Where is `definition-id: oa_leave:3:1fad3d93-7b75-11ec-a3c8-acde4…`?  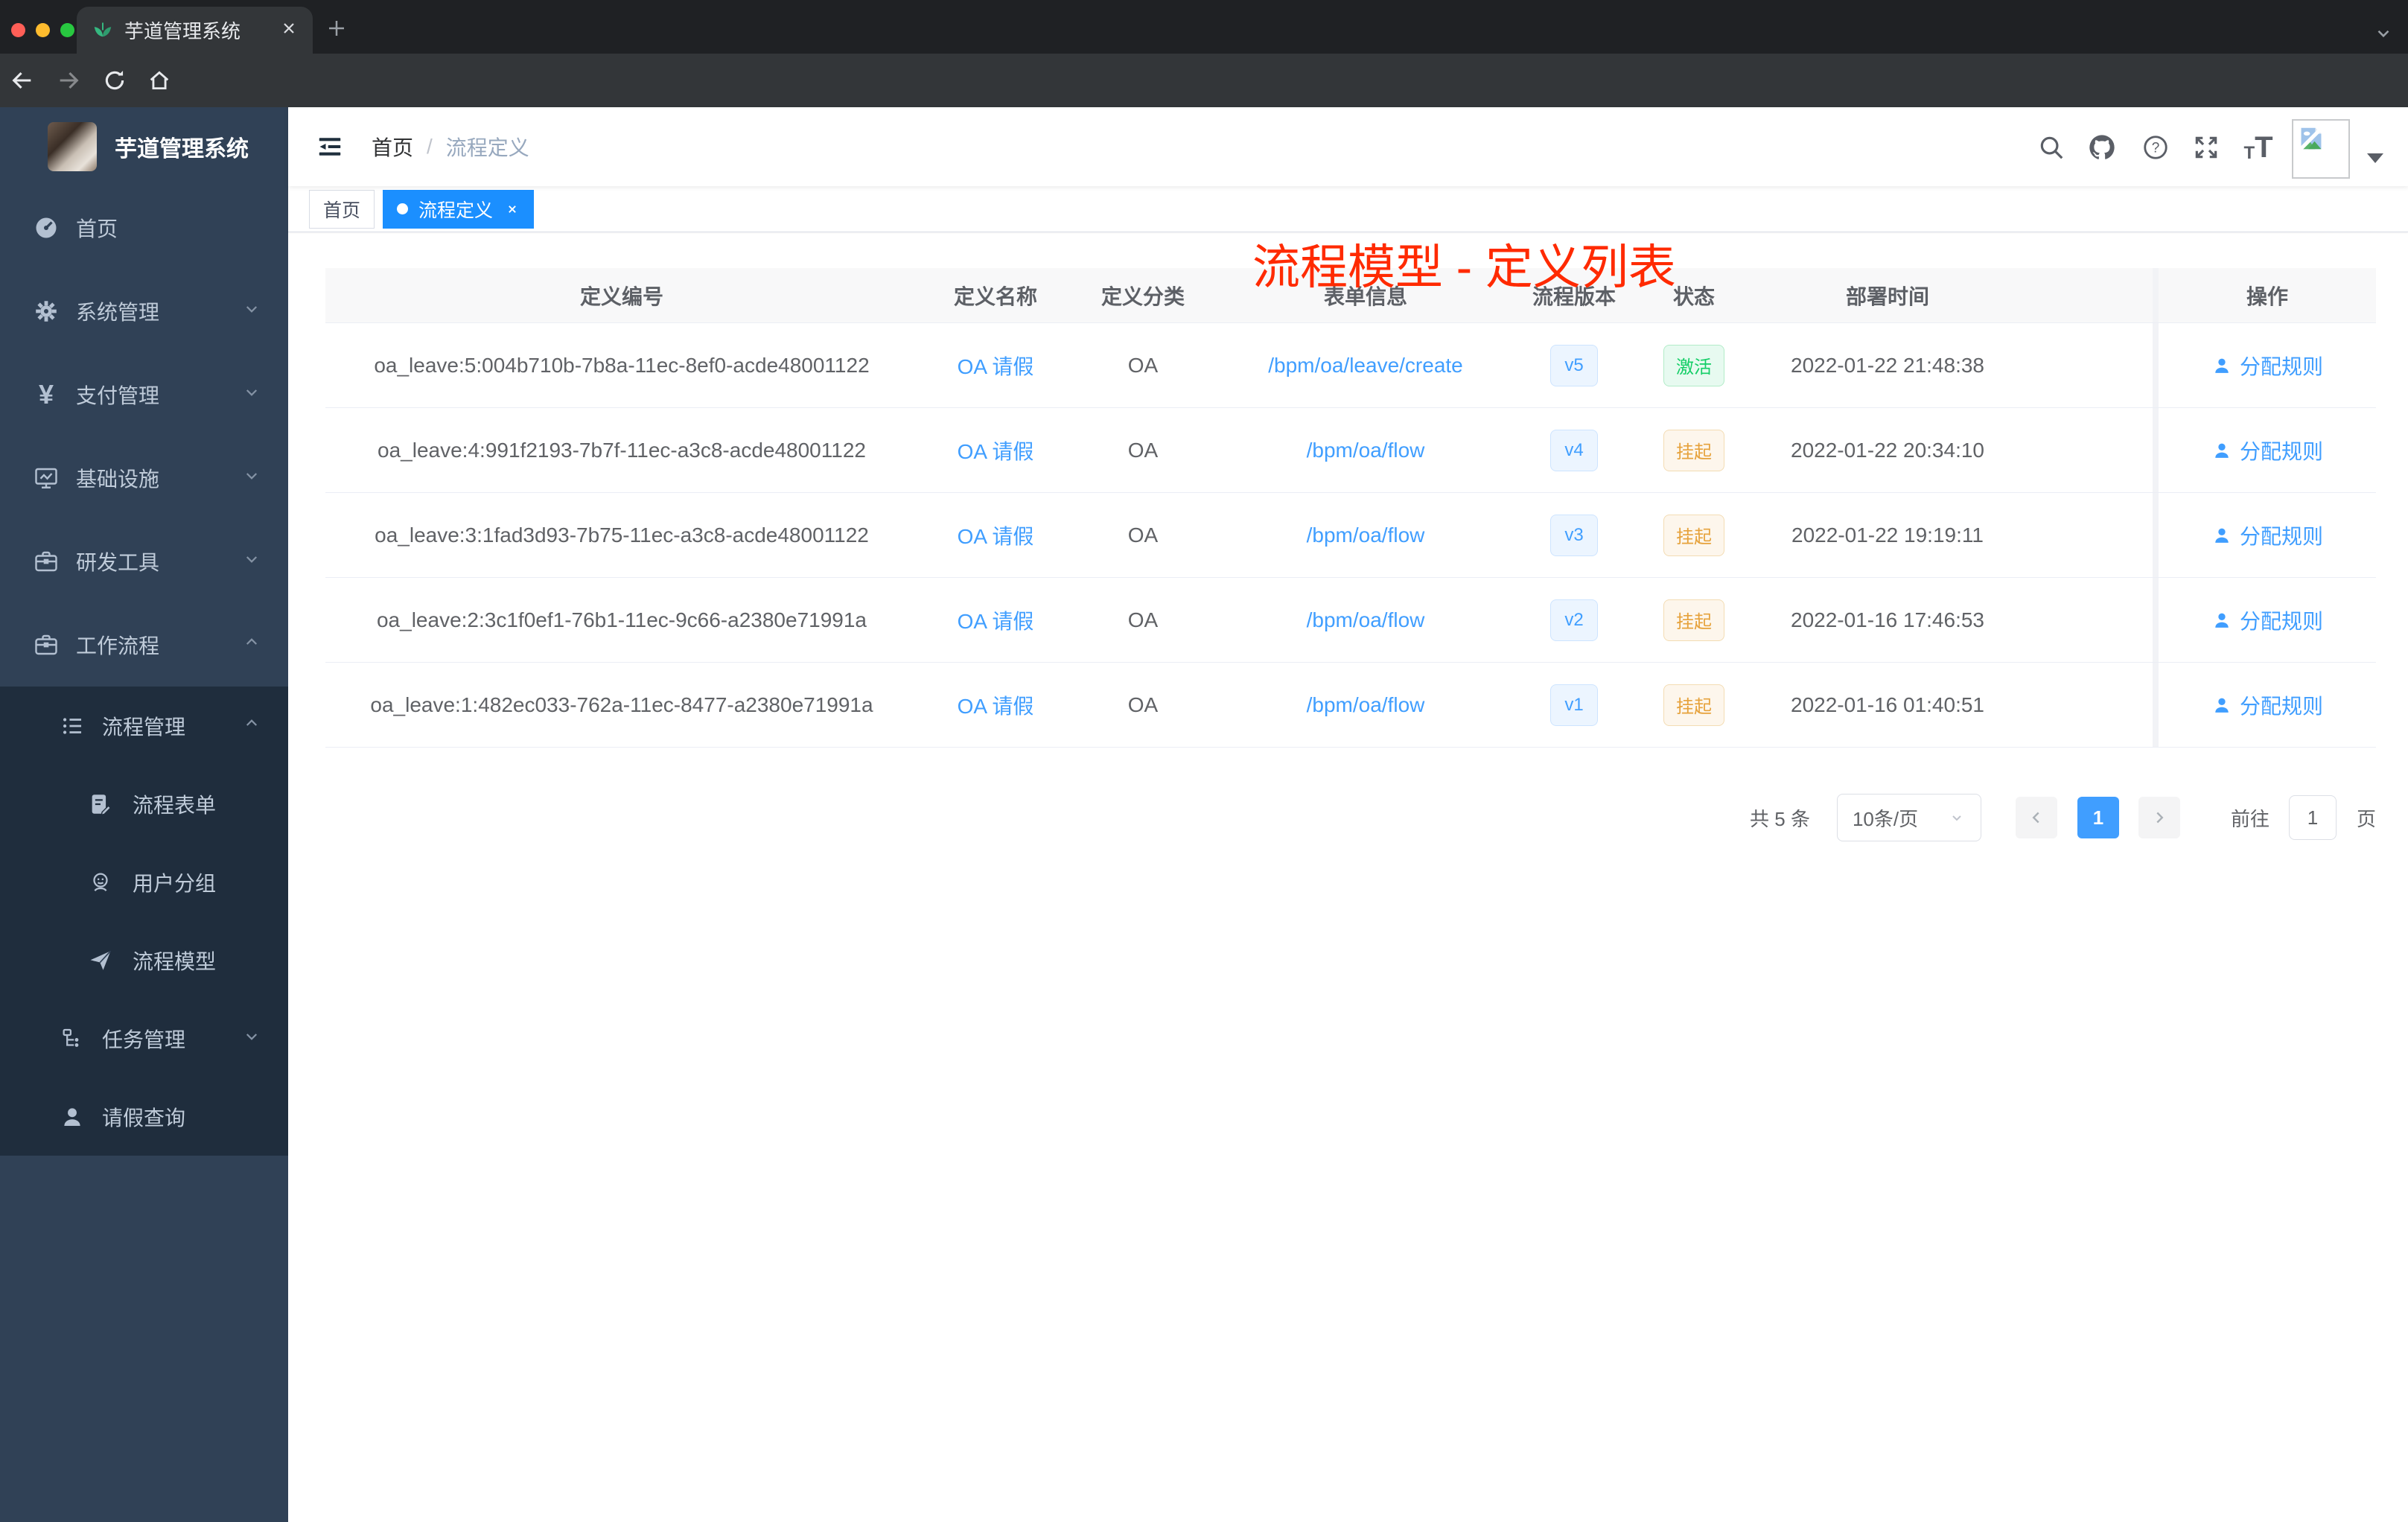
definition-id: oa_leave:3:1fad3d93-7b75-11ec-a3c8-acde4… is located at coordinates (622, 535).